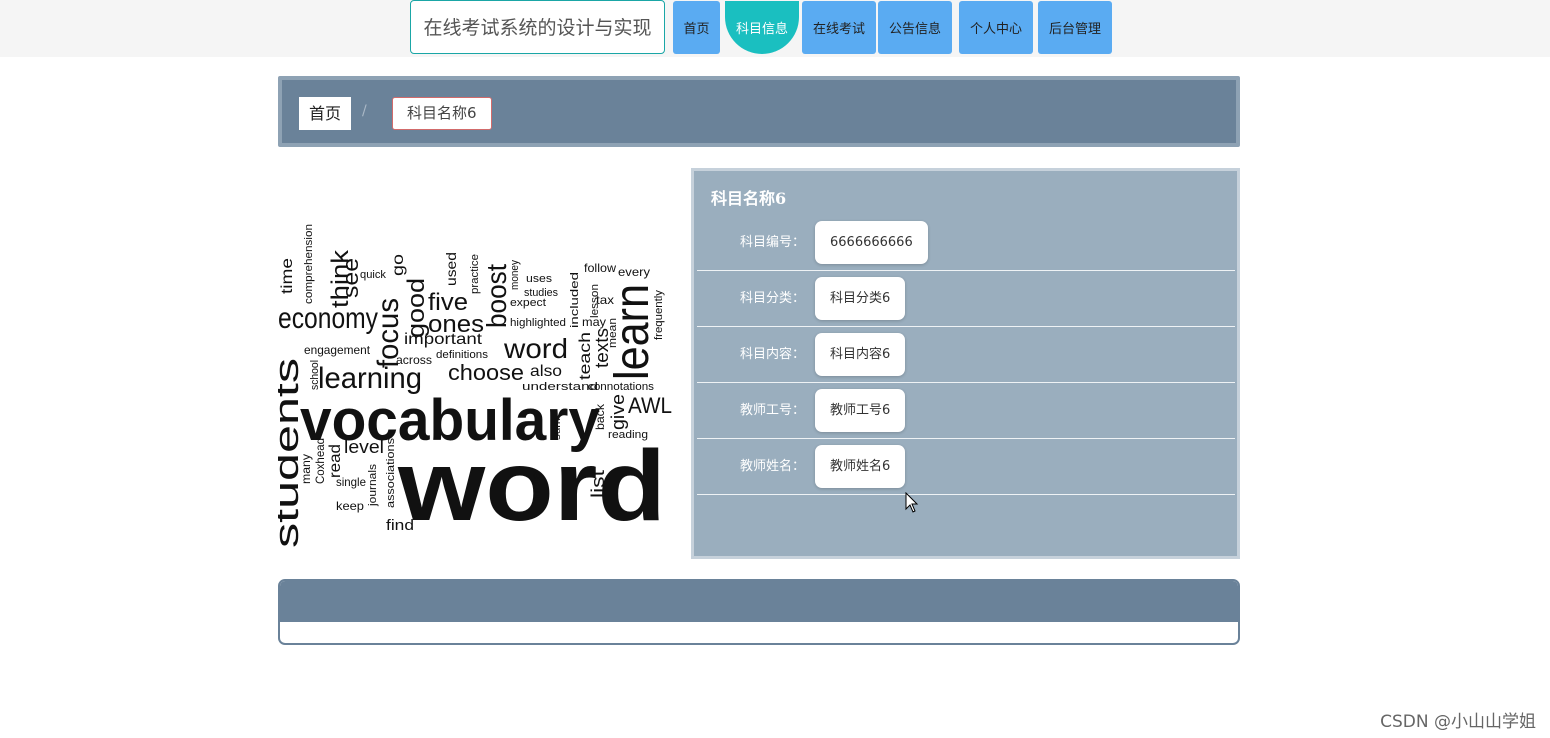 The height and width of the screenshot is (738, 1550). Describe the element at coordinates (414, 360) in the screenshot. I see `cloud-word: across` at that location.